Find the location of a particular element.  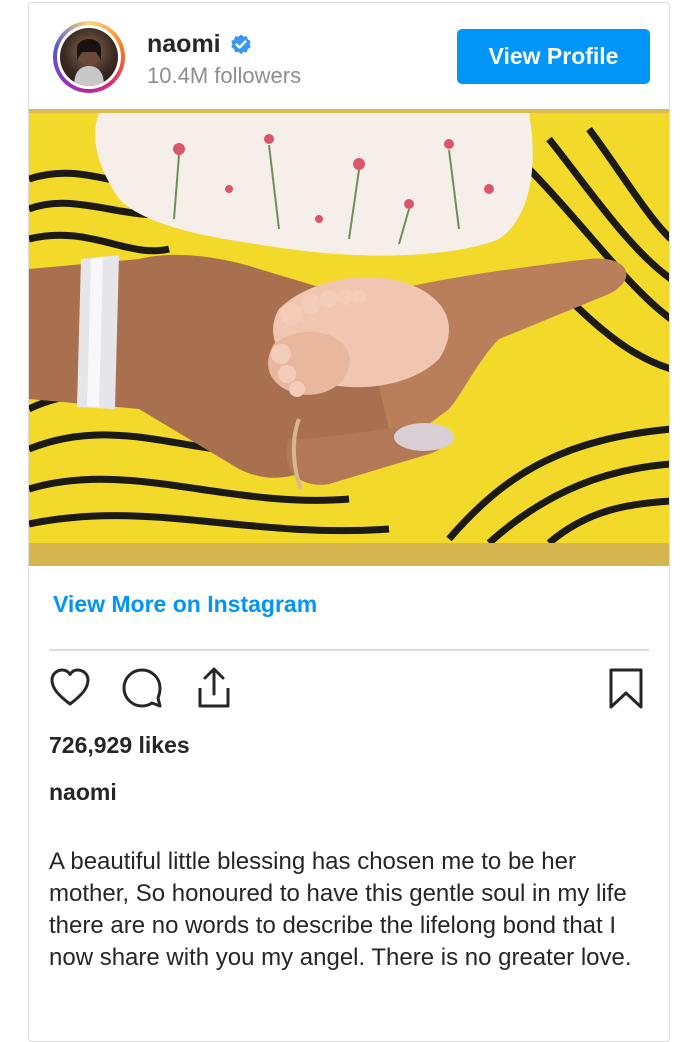

share-icon is located at coordinates (214, 690).